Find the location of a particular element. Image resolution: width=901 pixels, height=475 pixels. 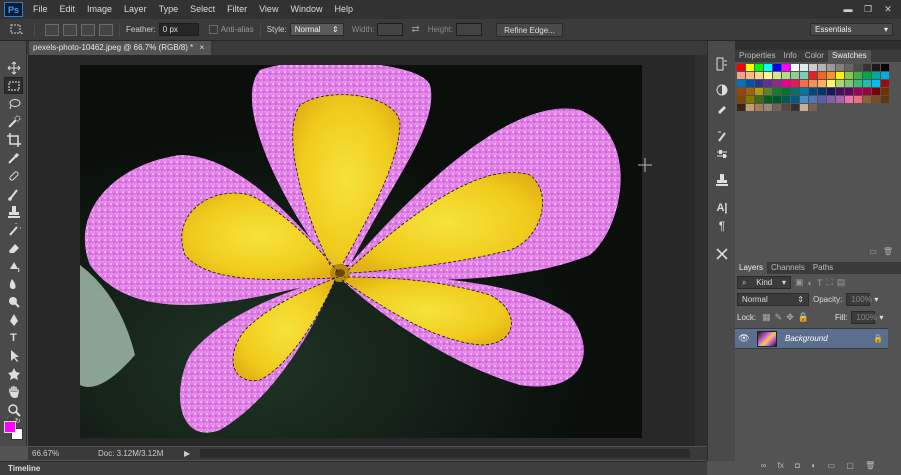

new-layer-icon: ▢ is located at coordinates (850, 467).